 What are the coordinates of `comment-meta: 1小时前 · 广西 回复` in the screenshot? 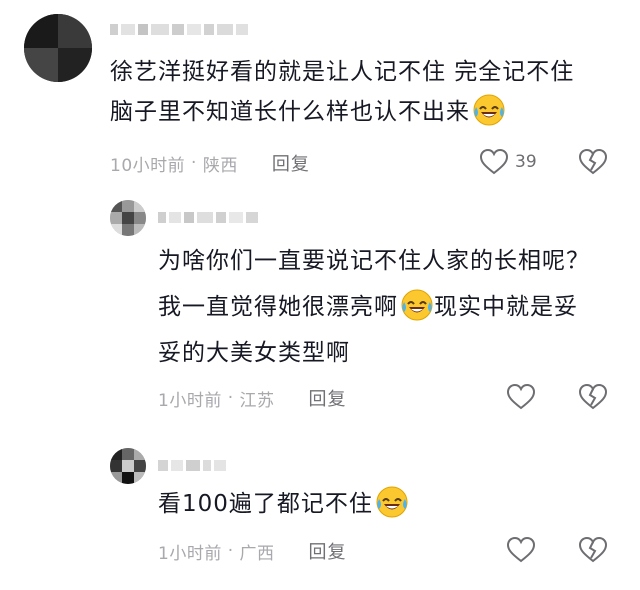 It's located at (252, 551).